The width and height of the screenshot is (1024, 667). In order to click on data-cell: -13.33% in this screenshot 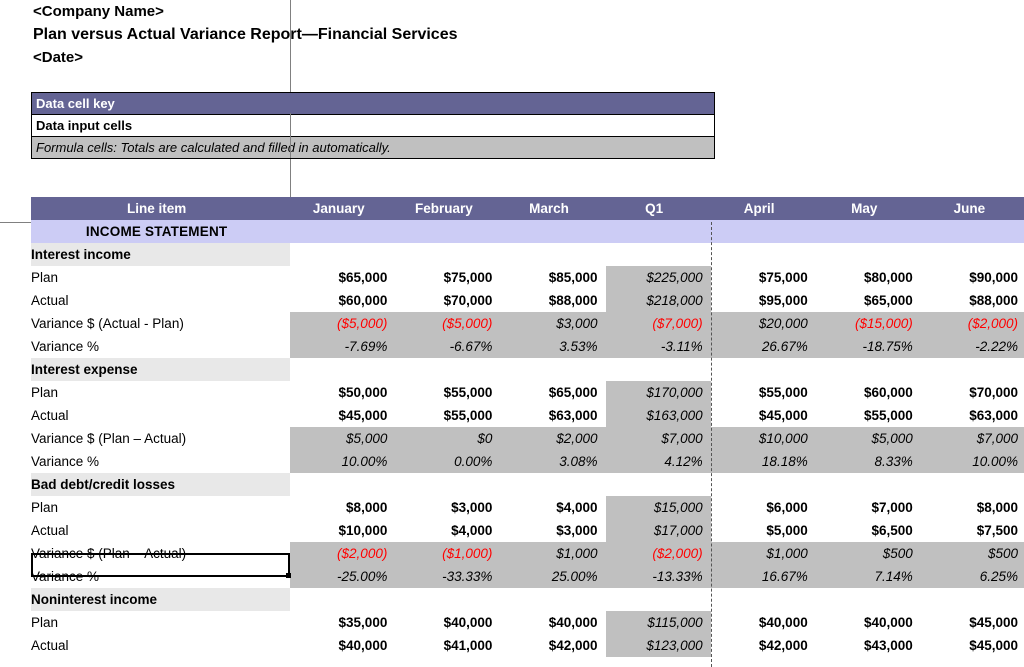, I will do `click(658, 576)`.